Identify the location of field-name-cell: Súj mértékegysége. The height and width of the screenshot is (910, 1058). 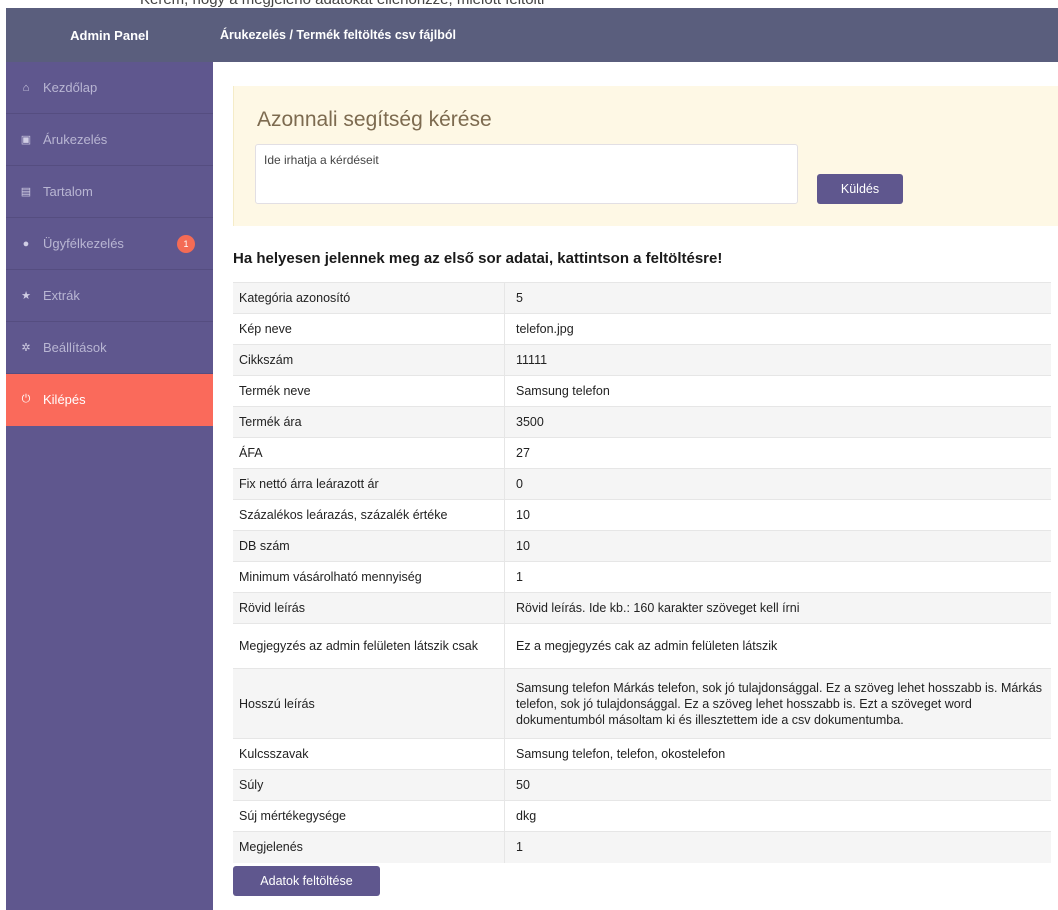
(369, 816).